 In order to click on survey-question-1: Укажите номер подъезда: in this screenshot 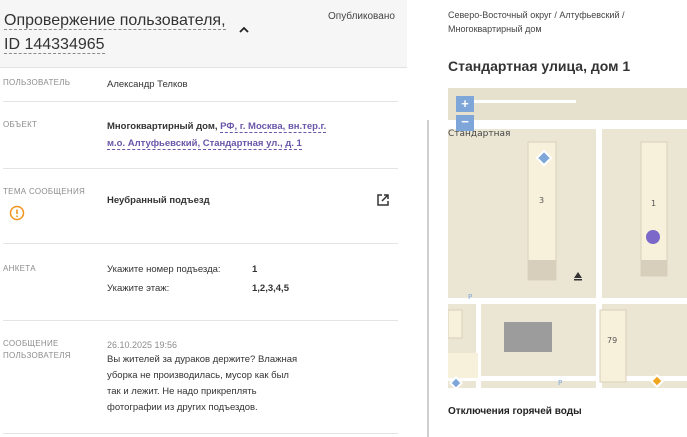, I will do `click(164, 269)`.